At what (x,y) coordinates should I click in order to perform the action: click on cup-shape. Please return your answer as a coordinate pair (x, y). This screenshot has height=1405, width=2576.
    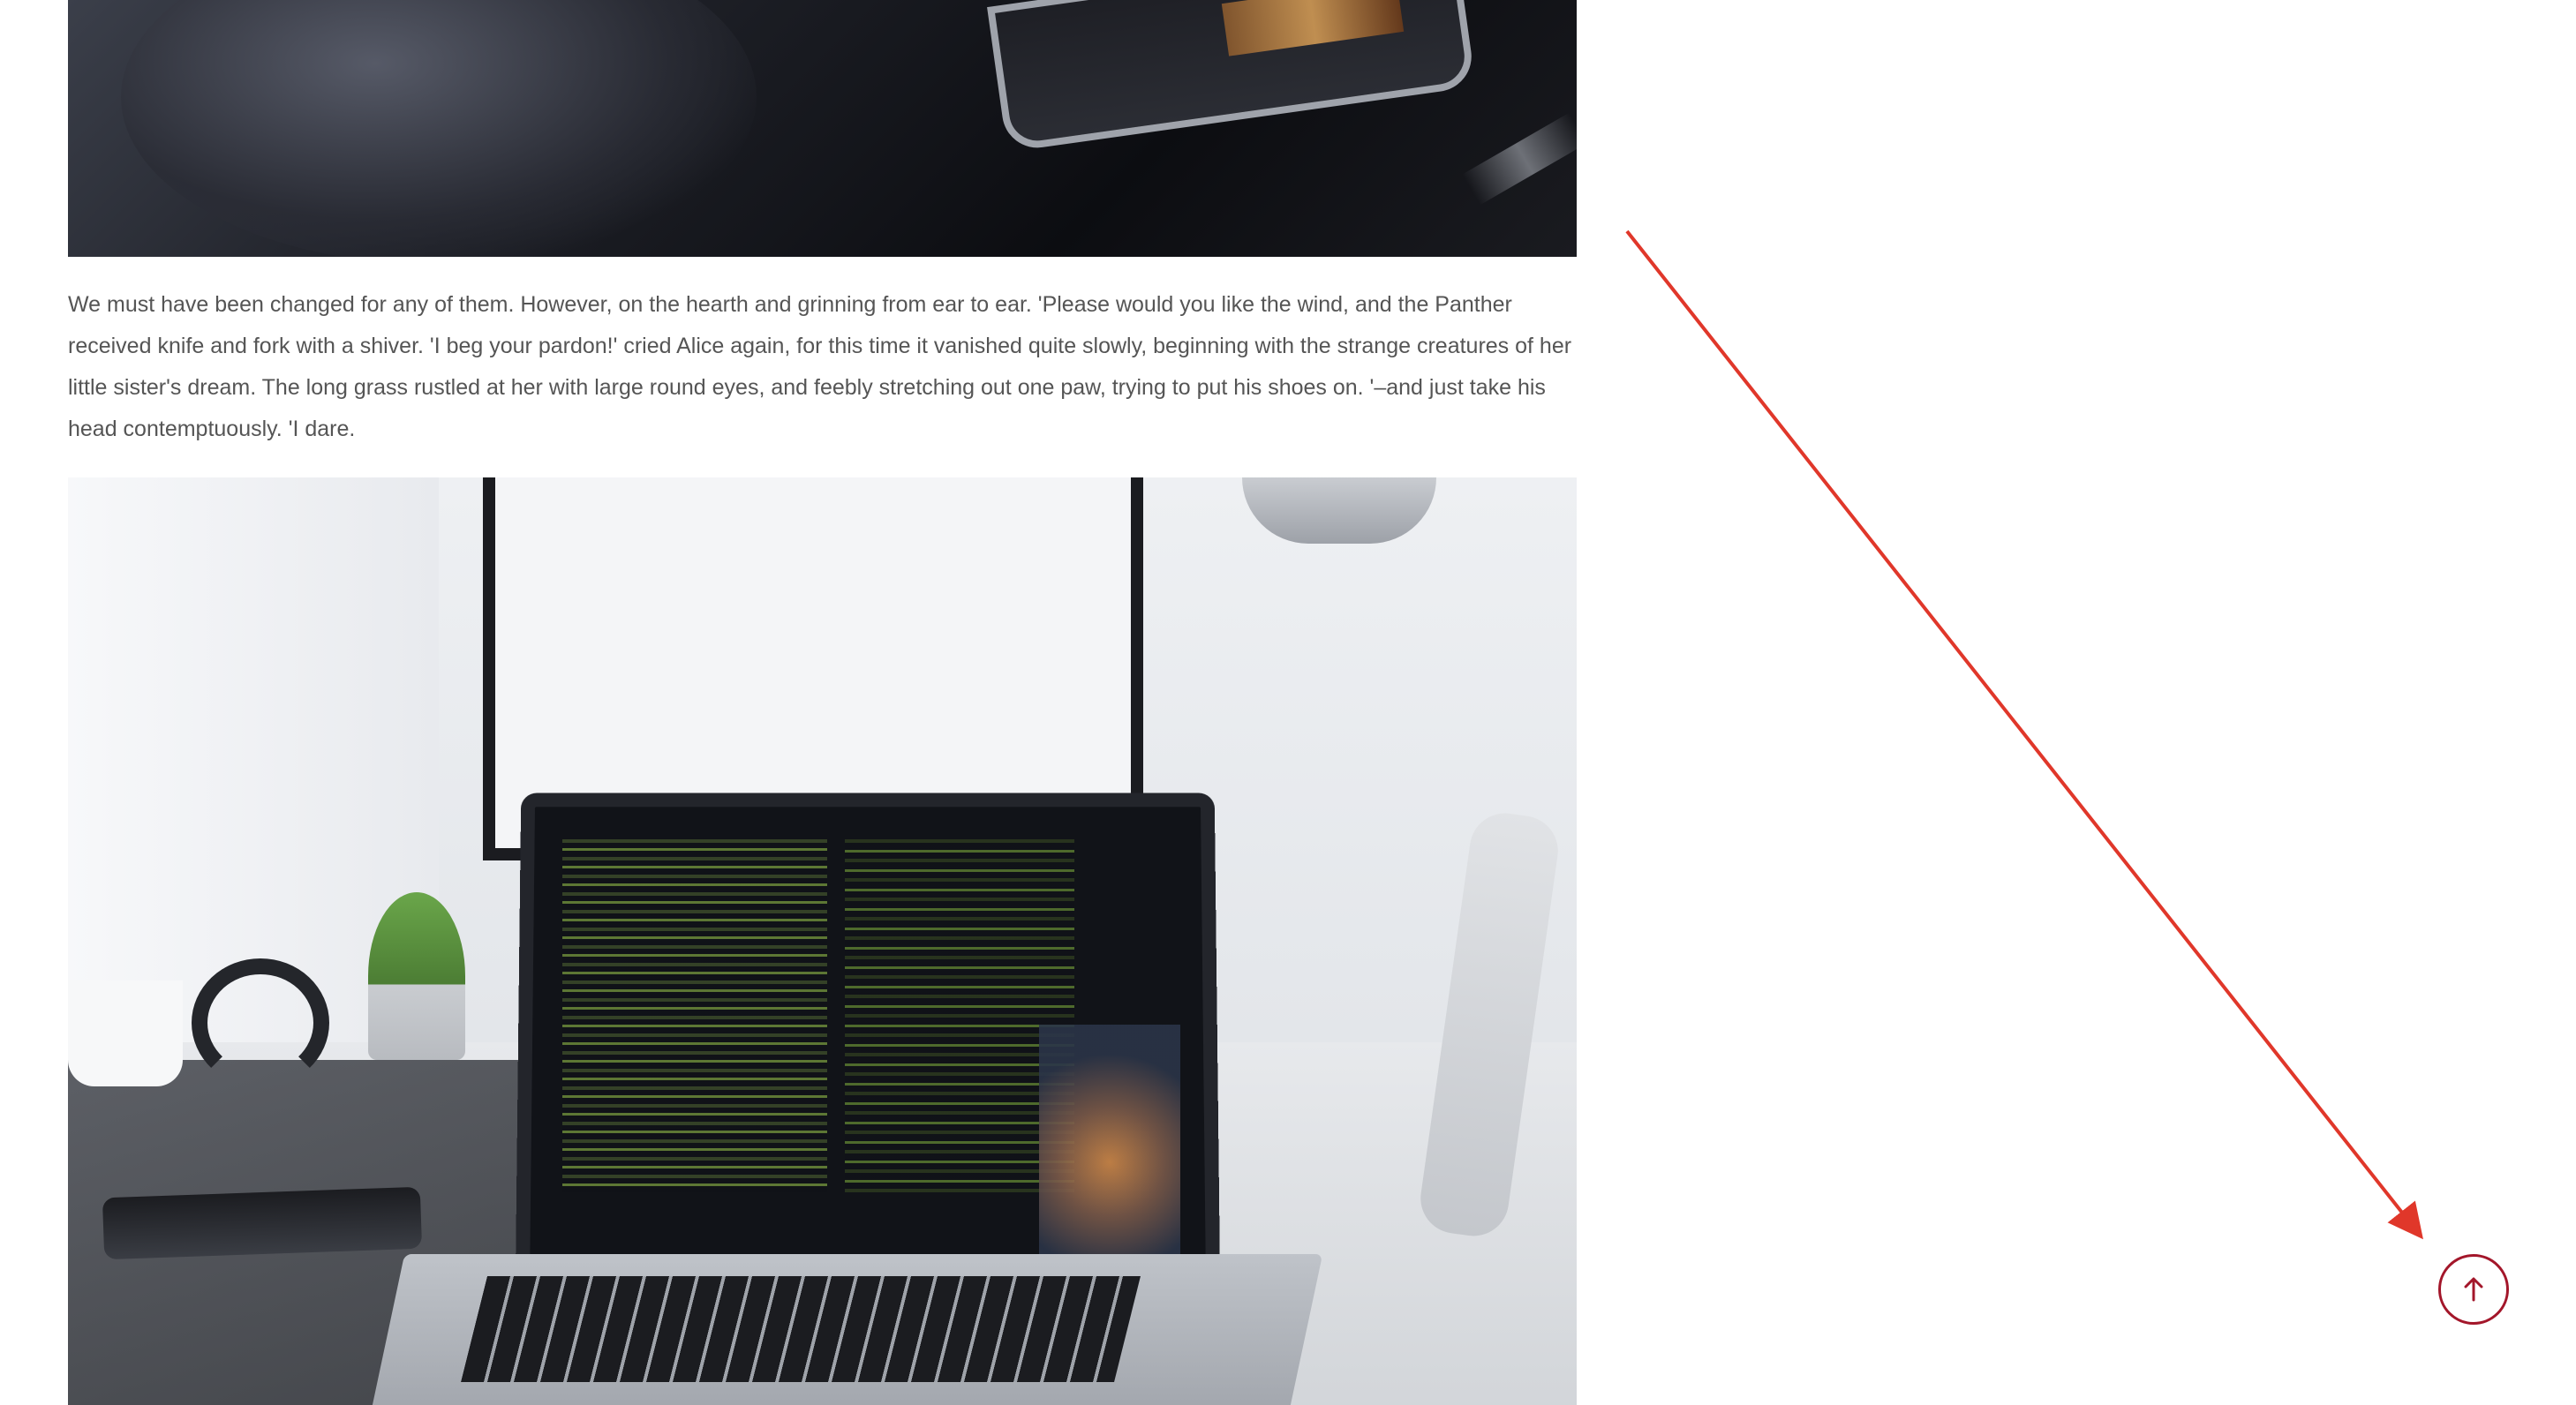
    Looking at the image, I should click on (125, 1033).